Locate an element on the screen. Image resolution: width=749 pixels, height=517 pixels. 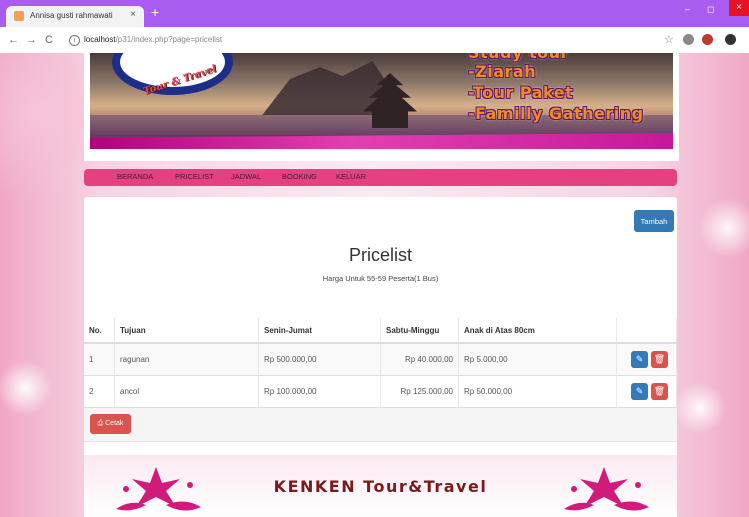
nav-item-keluar: KELUAR is located at coordinates (351, 176).